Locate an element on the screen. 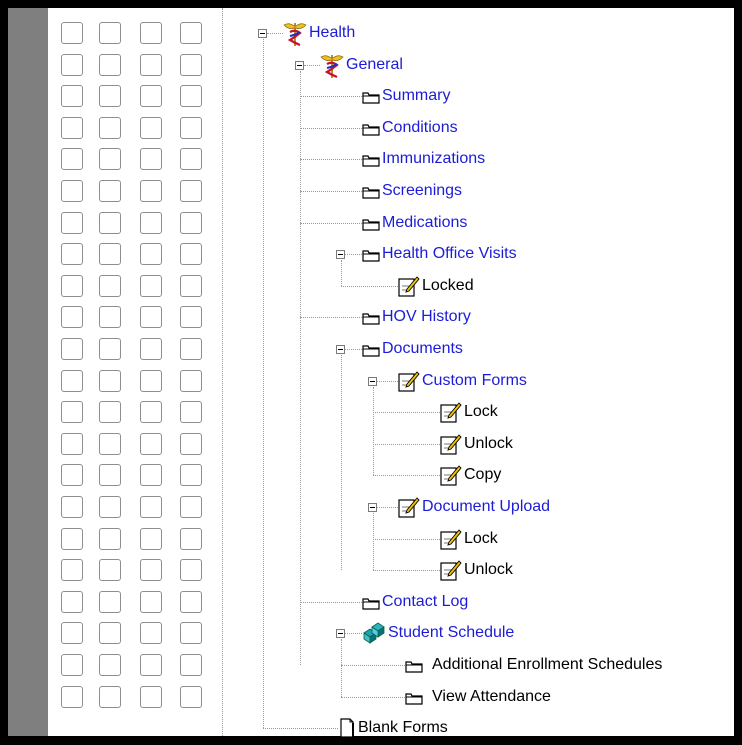 The image size is (742, 745). tree-node-label: Student Schedule is located at coordinates (451, 633).